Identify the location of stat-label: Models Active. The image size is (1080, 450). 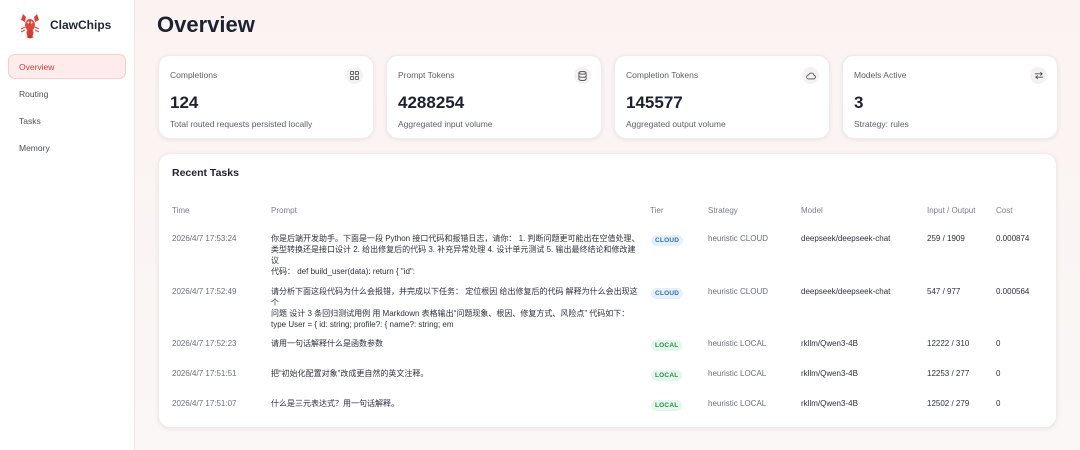
(880, 75).